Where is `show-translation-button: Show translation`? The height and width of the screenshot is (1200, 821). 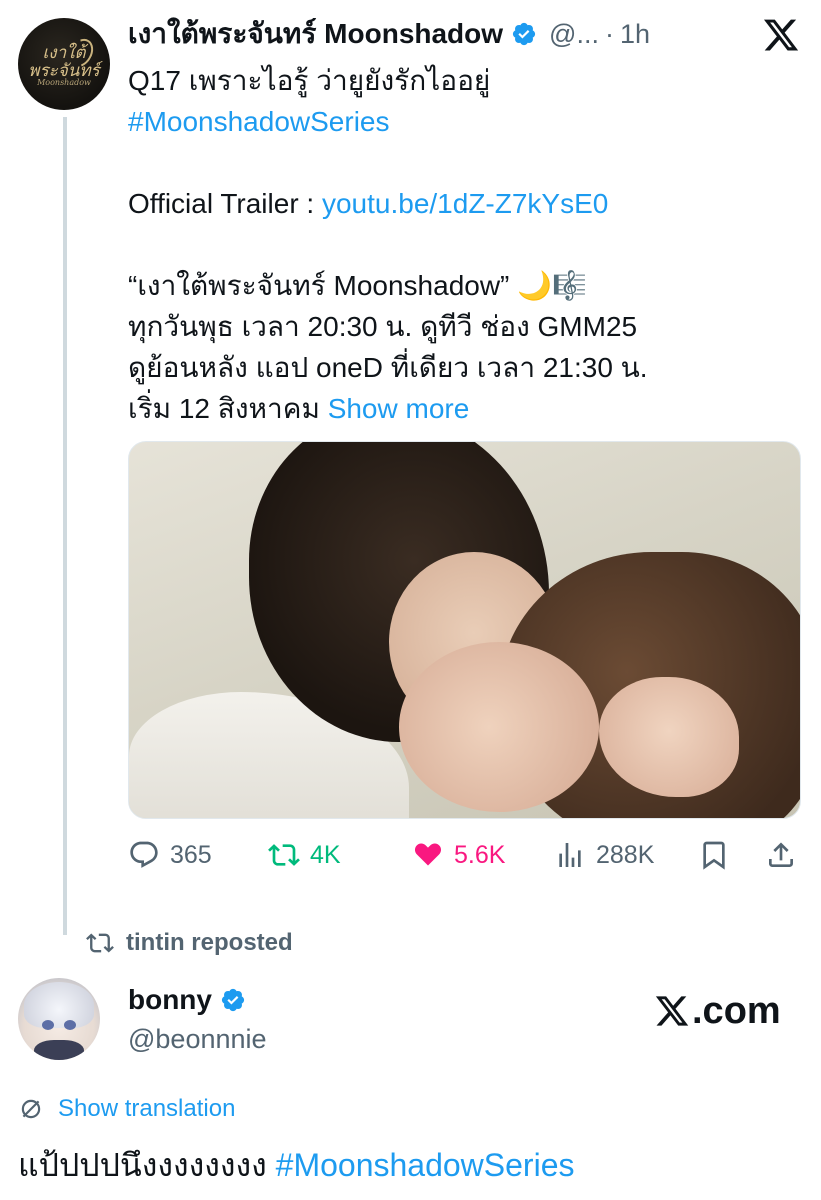
show-translation-button: Show translation is located at coordinates (126, 1109).